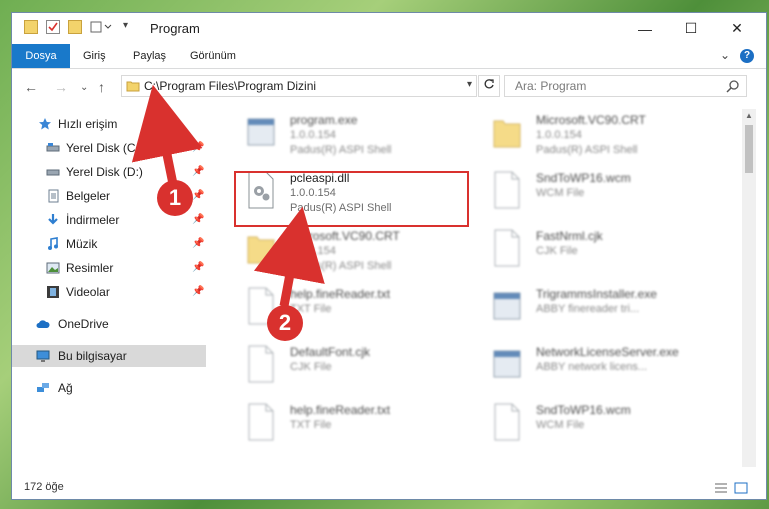  What do you see at coordinates (285, 323) in the screenshot?
I see `step-2-badge: 2` at bounding box center [285, 323].